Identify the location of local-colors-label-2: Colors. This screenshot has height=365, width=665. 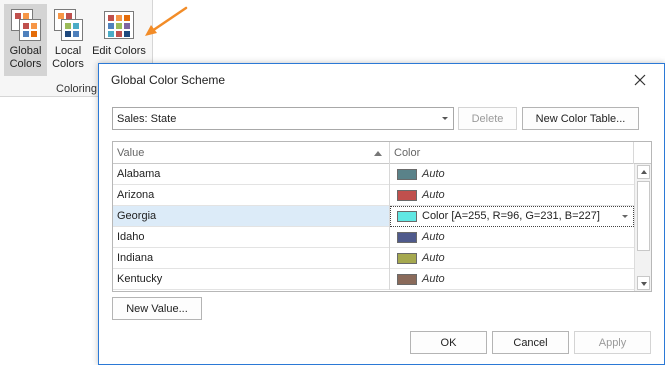
(68, 64).